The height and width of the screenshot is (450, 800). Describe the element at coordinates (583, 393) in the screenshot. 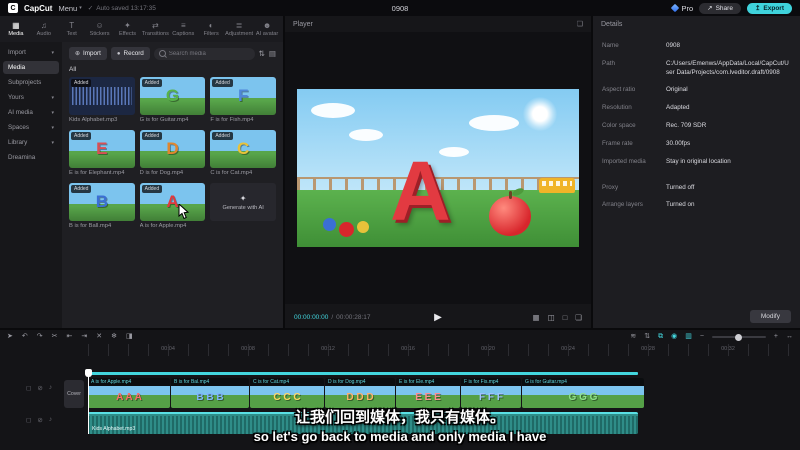

I see `timeline-clip: G is for Guitar.mp4 G G G` at that location.